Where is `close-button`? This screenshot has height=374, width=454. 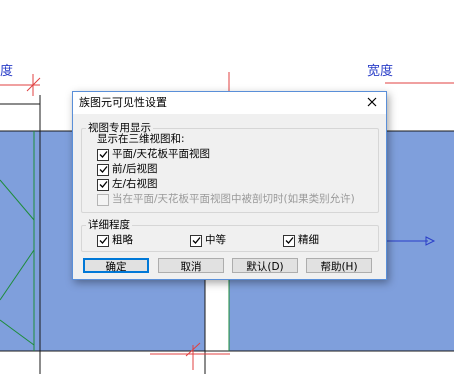
close-button is located at coordinates (372, 103).